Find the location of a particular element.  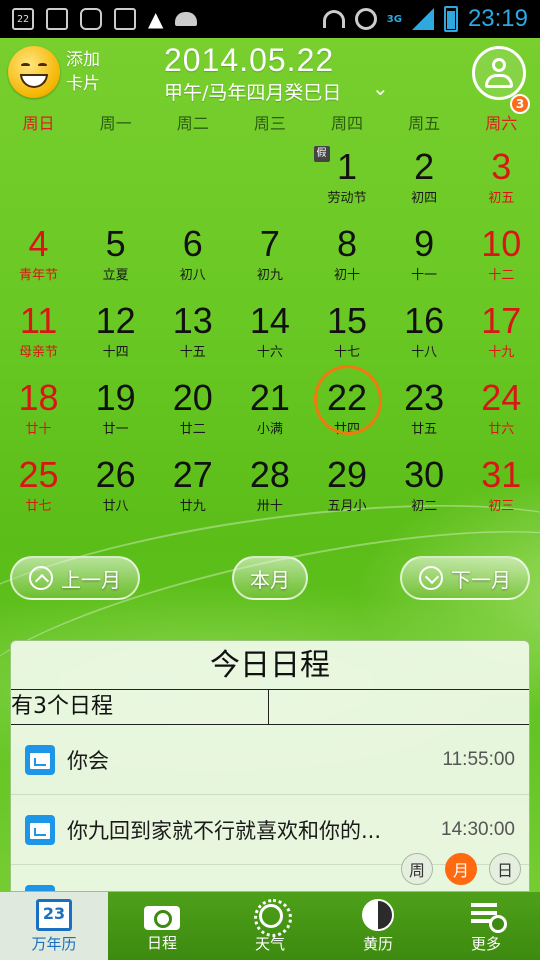

calendar-day: 28 卅十 is located at coordinates (269, 486).